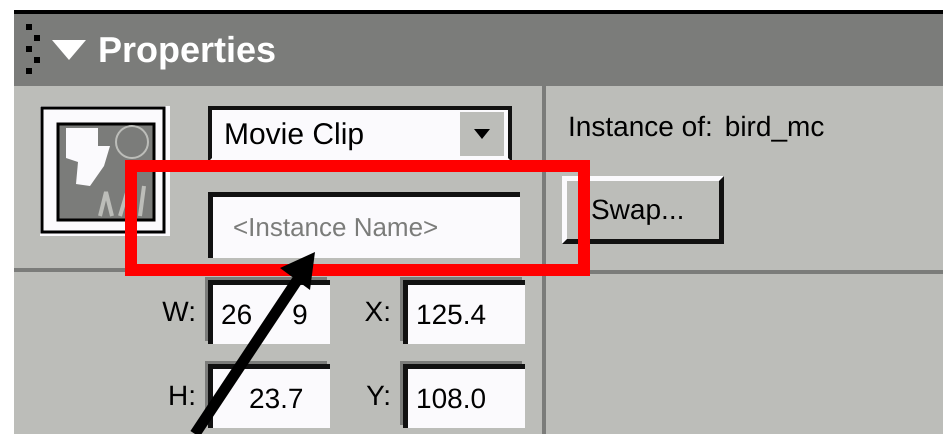 Image resolution: width=943 pixels, height=434 pixels. I want to click on field-label: W:, so click(179, 312).